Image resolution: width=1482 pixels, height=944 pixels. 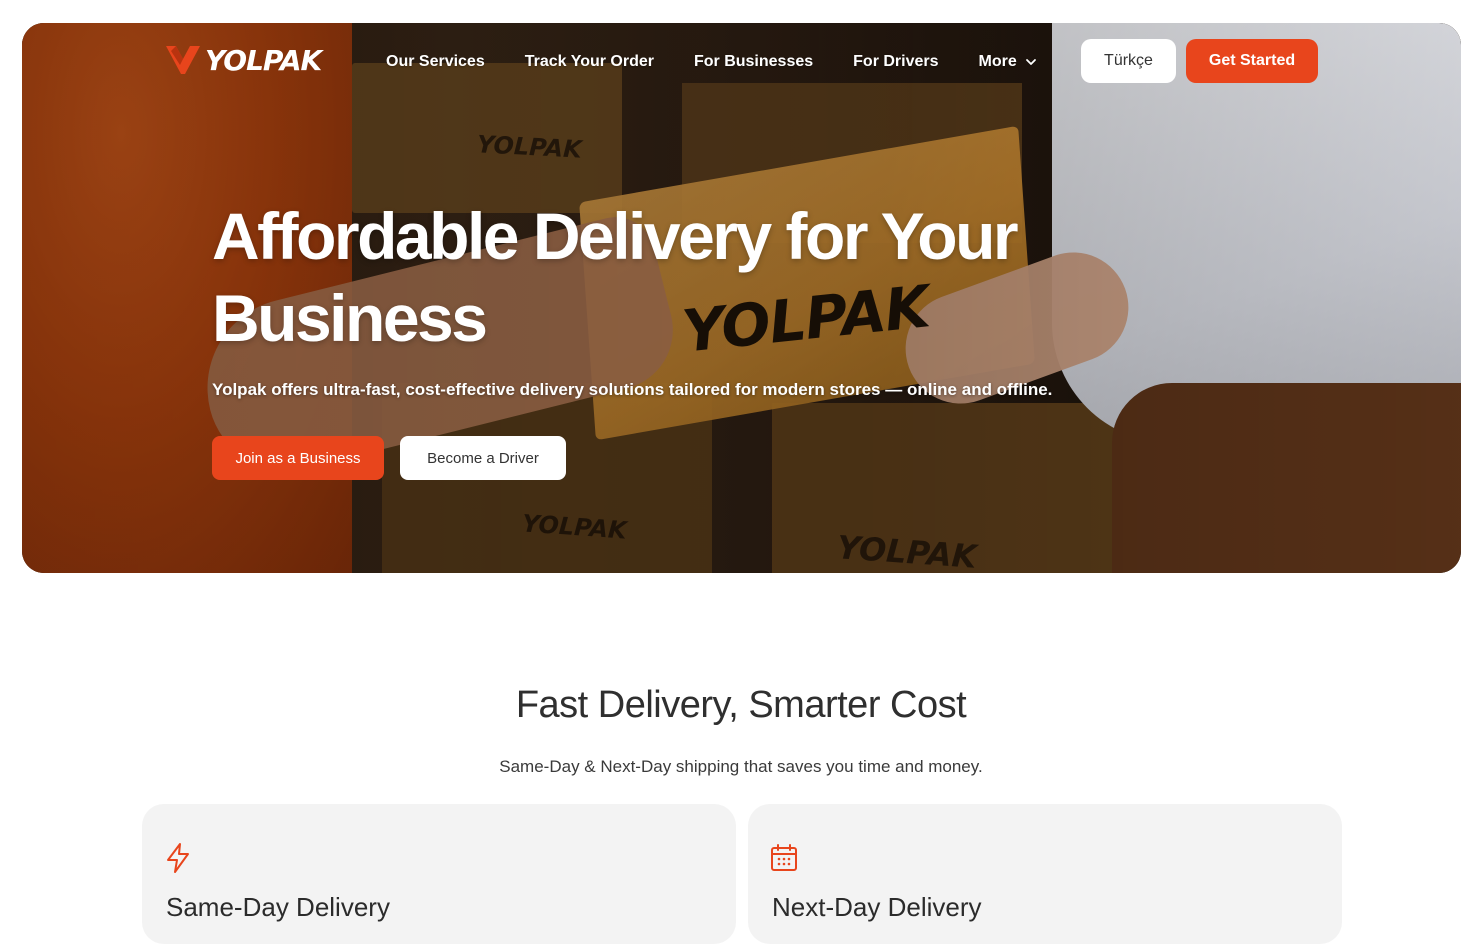 I want to click on next-day-card: Next-Day Delivery, so click(x=1045, y=874).